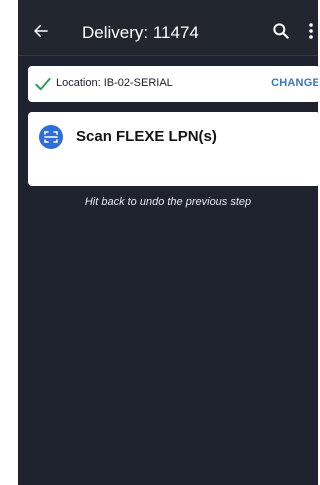 This screenshot has width=320, height=485. What do you see at coordinates (146, 136) in the screenshot?
I see `scan-step-label: Scan FLEXE LPN(s)` at bounding box center [146, 136].